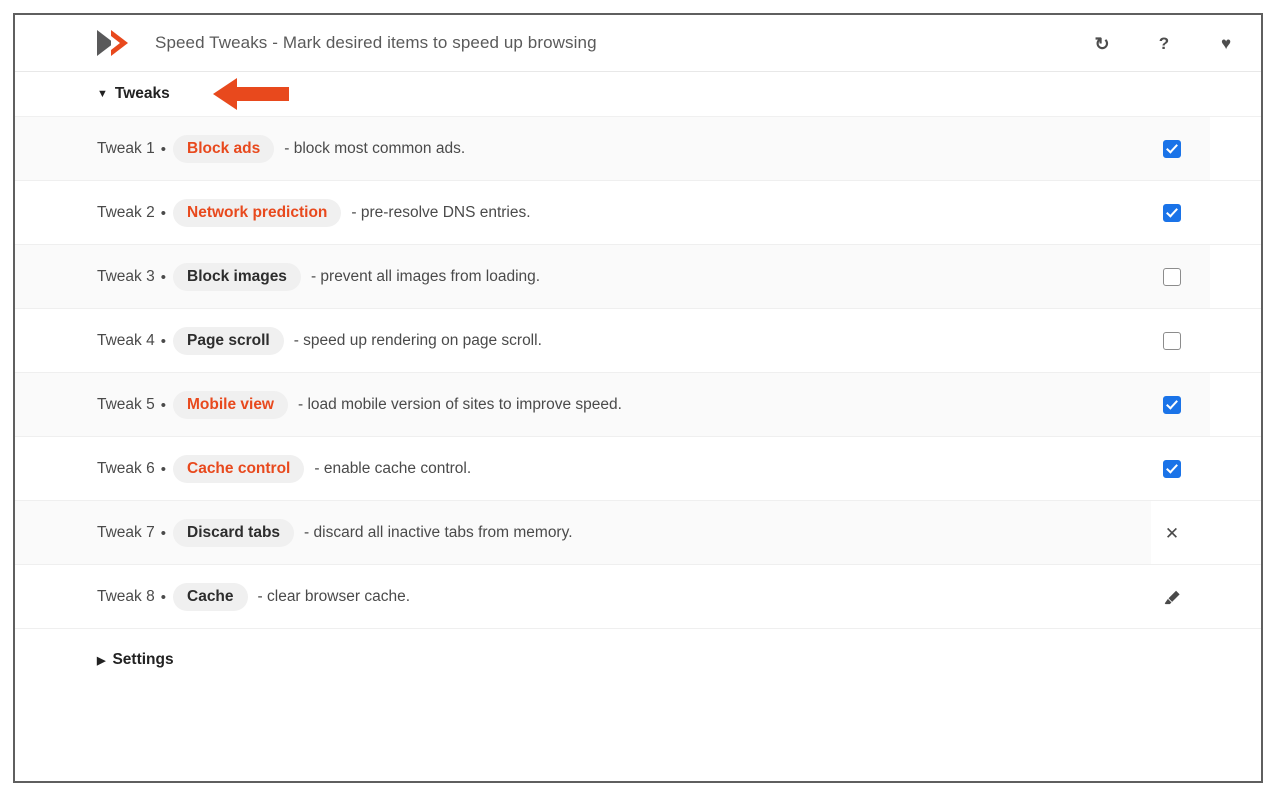  What do you see at coordinates (237, 277) in the screenshot?
I see `tweak-pill-button: Block images` at bounding box center [237, 277].